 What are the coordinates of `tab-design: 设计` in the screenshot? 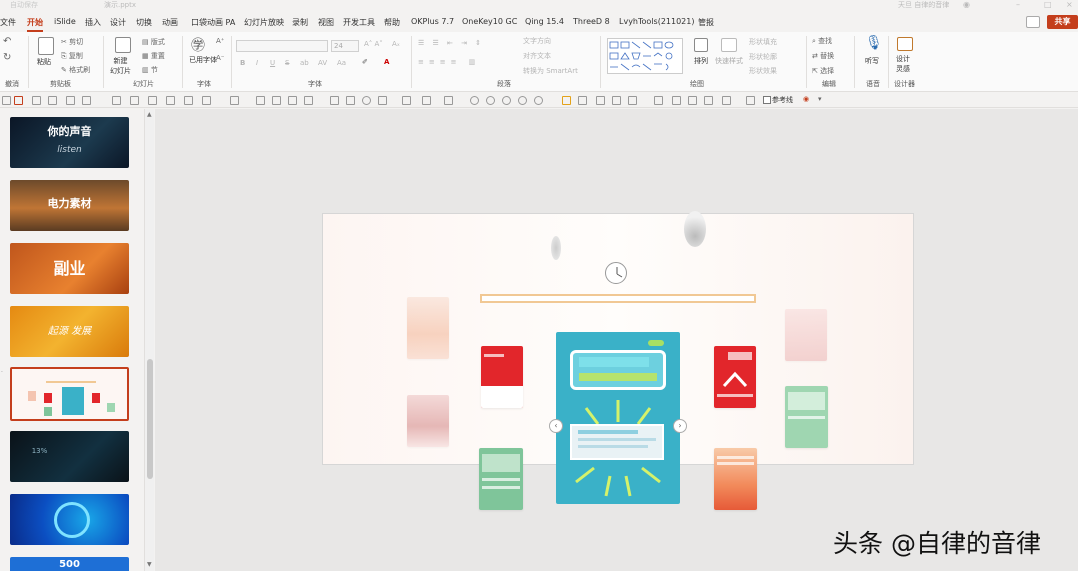 It's located at (118, 22).